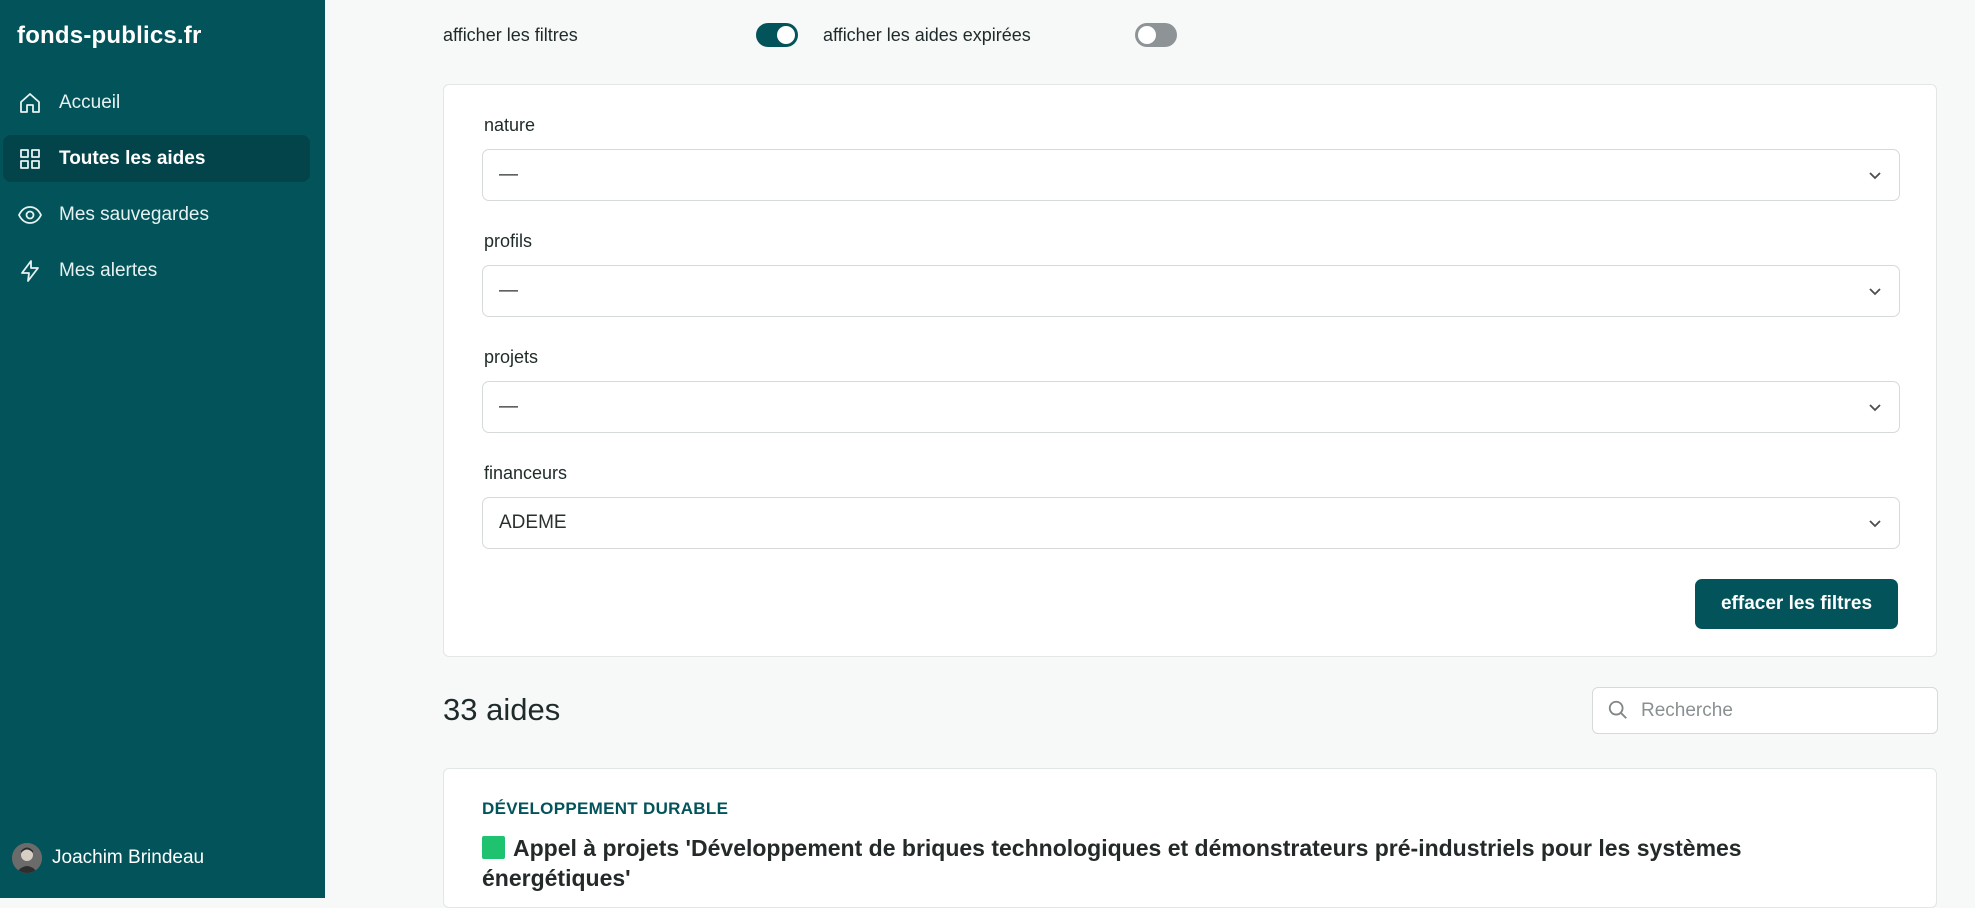 This screenshot has height=908, width=1975. I want to click on filter-projets: projets —, so click(1191, 390).